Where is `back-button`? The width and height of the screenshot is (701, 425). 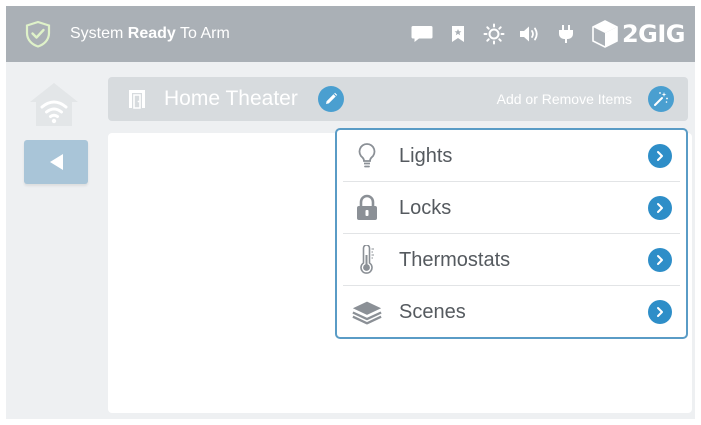 back-button is located at coordinates (56, 162).